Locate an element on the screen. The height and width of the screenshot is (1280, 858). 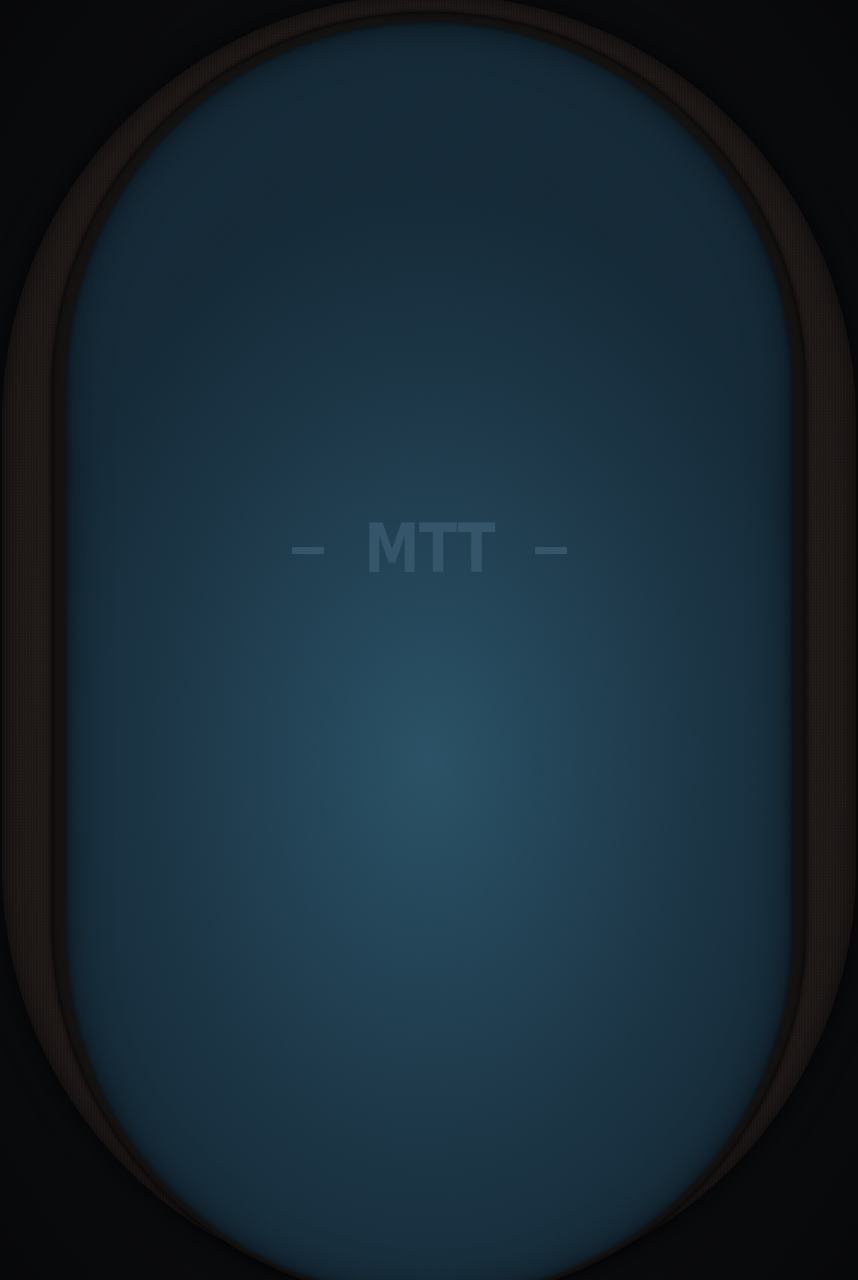
logo-left-dash is located at coordinates (307, 550).